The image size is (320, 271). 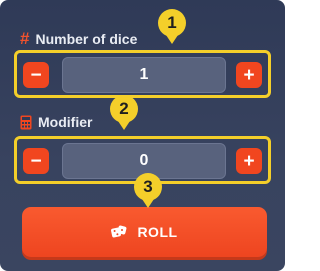 What do you see at coordinates (172, 26) in the screenshot?
I see `callout-marker-1: 1` at bounding box center [172, 26].